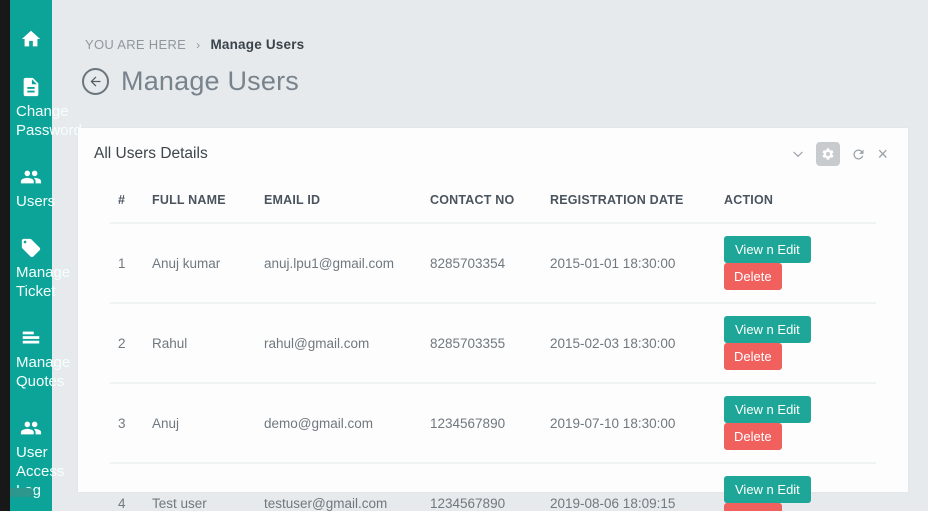 The image size is (928, 511). Describe the element at coordinates (31, 248) in the screenshot. I see `tag-icon` at that location.